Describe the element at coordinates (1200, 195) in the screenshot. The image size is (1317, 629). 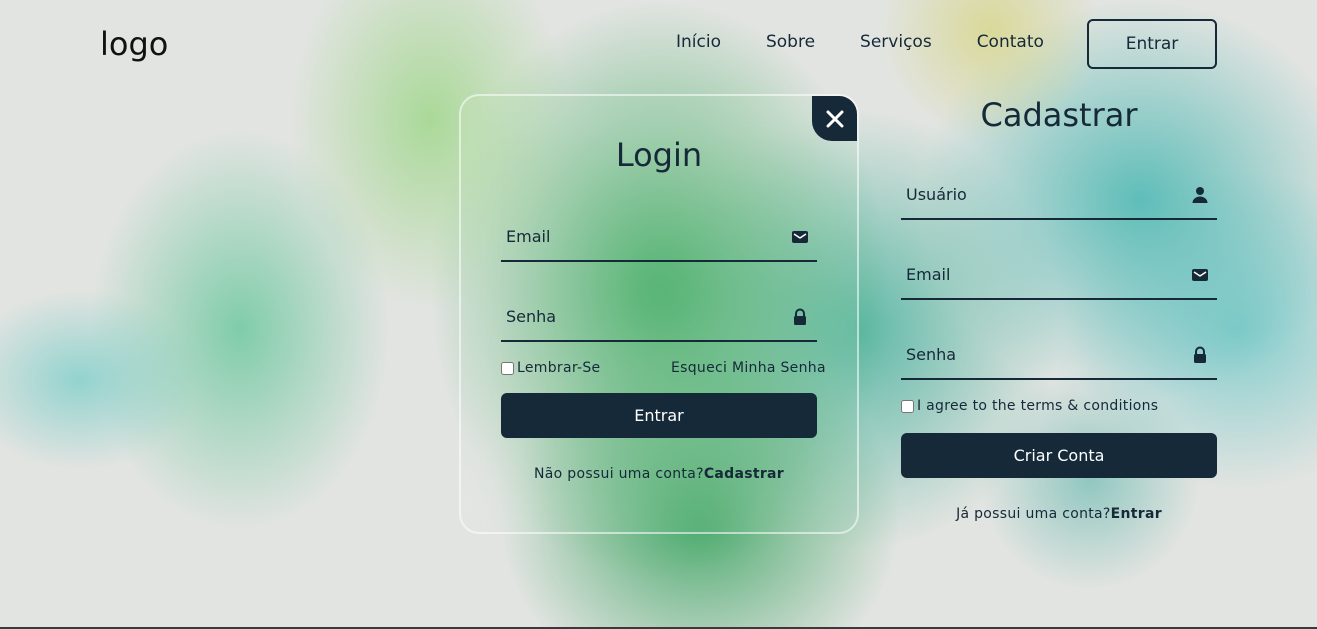
I see `person-icon` at that location.